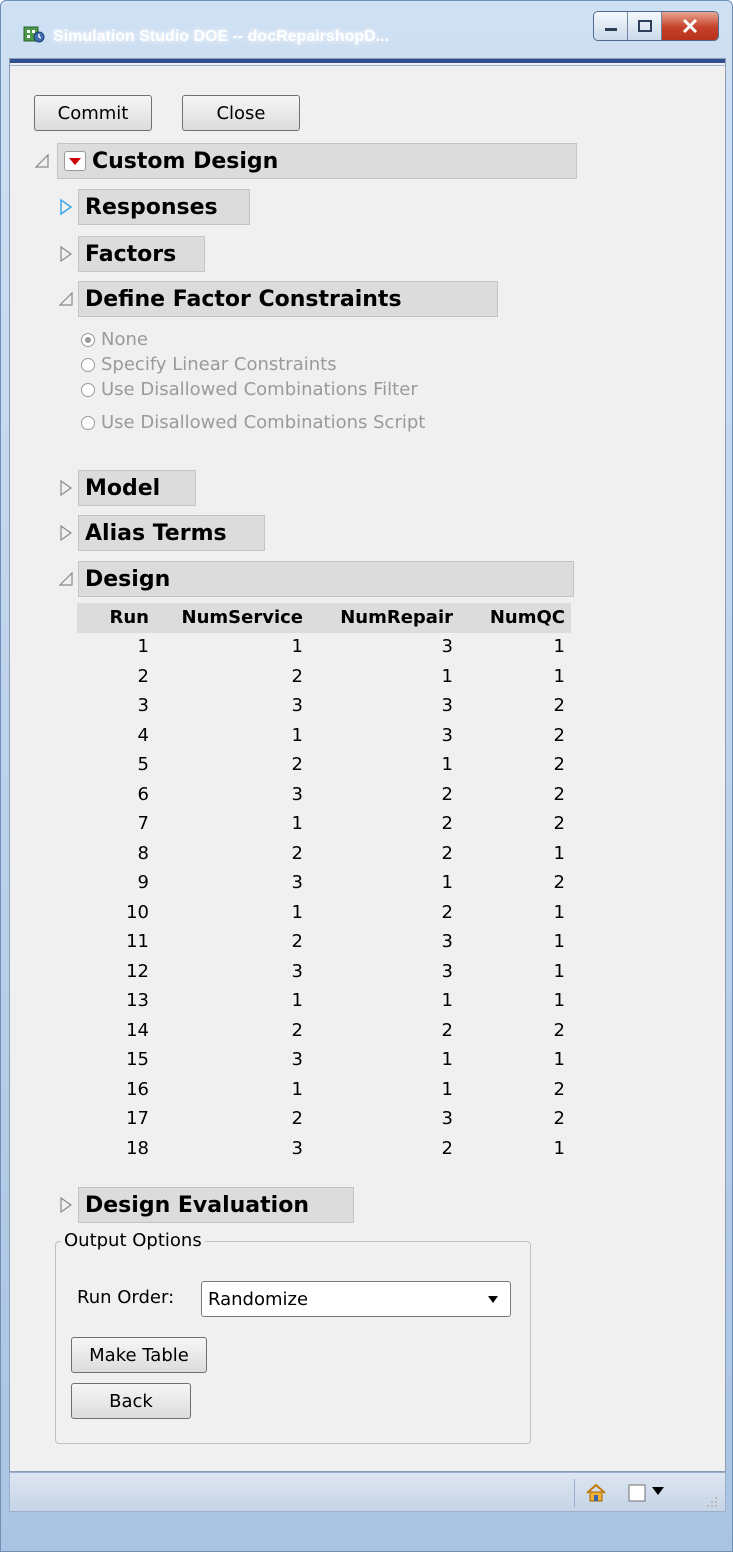  Describe the element at coordinates (317, 161) in the screenshot. I see `custom-design-header: Custom Design` at that location.